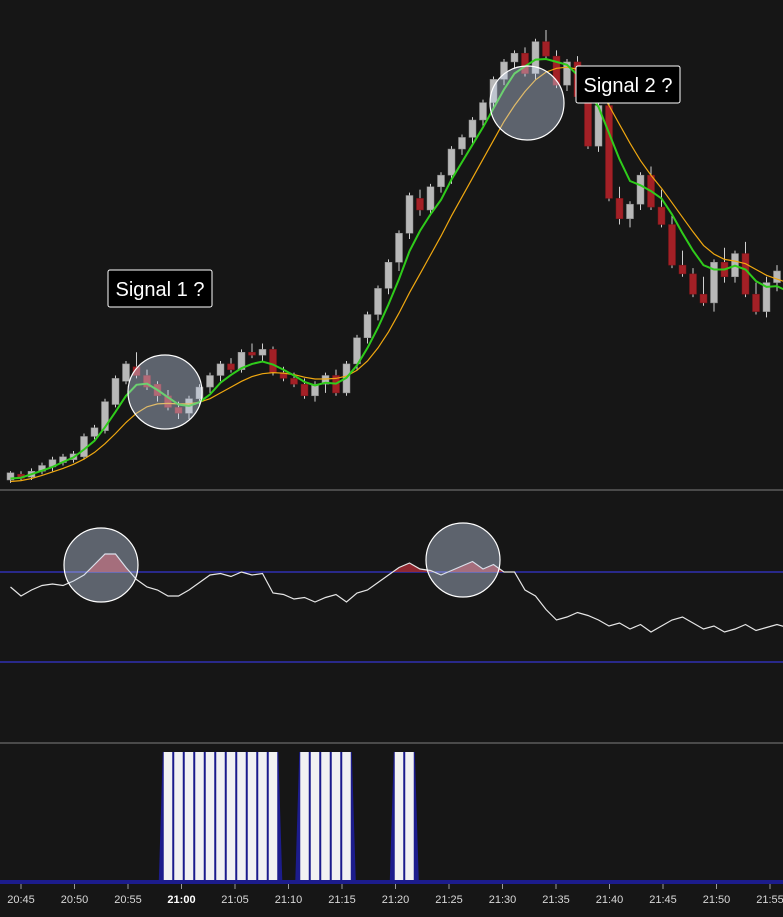 The width and height of the screenshot is (783, 917). Describe the element at coordinates (463, 560) in the screenshot. I see `signal2-oscillator-highlight` at that location.